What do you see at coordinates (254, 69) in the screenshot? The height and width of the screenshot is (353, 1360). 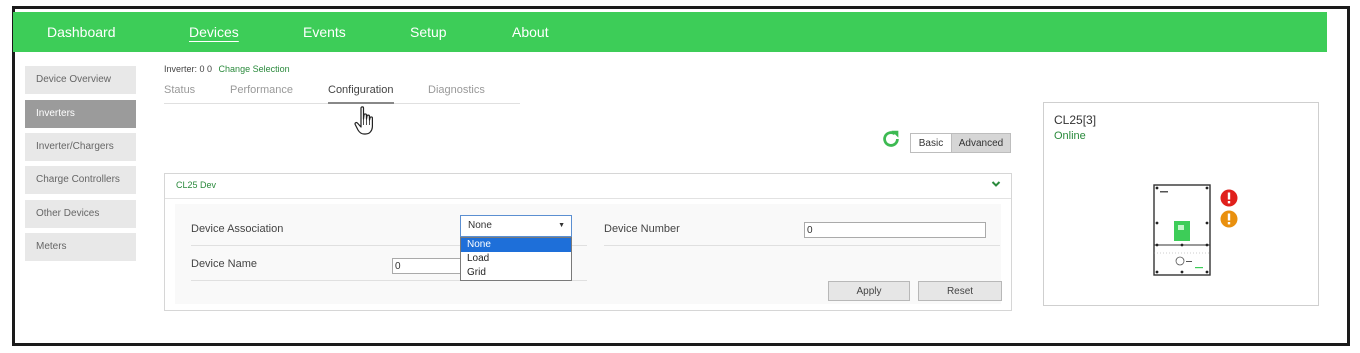 I see `change-selection-link: Change Selection` at bounding box center [254, 69].